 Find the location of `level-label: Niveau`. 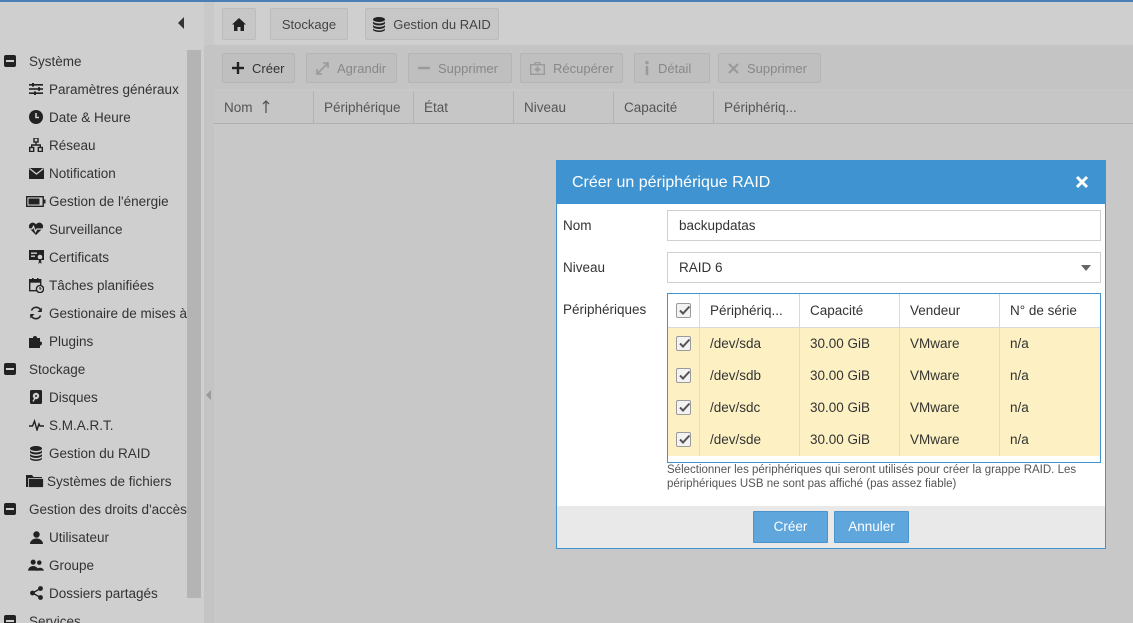

level-label: Niveau is located at coordinates (584, 267).